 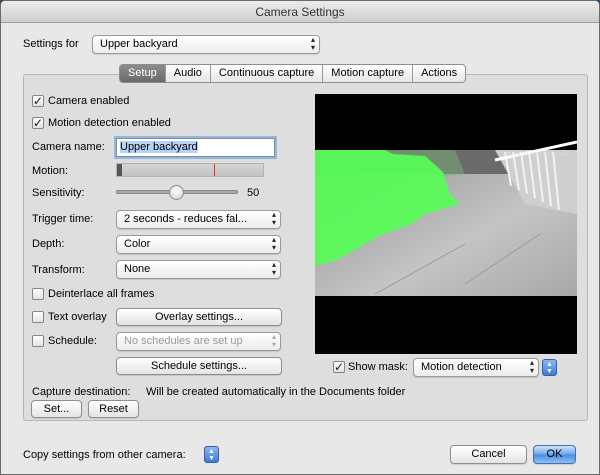 I want to click on schedule-popup: No schedules are set up ▴ ▾, so click(x=198, y=341).